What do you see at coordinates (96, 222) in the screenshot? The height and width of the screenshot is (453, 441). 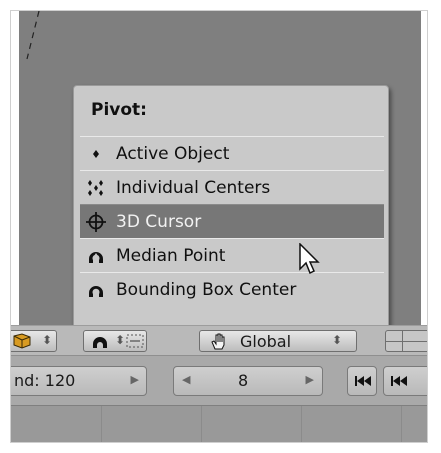 I see `3d-cursor-icon` at bounding box center [96, 222].